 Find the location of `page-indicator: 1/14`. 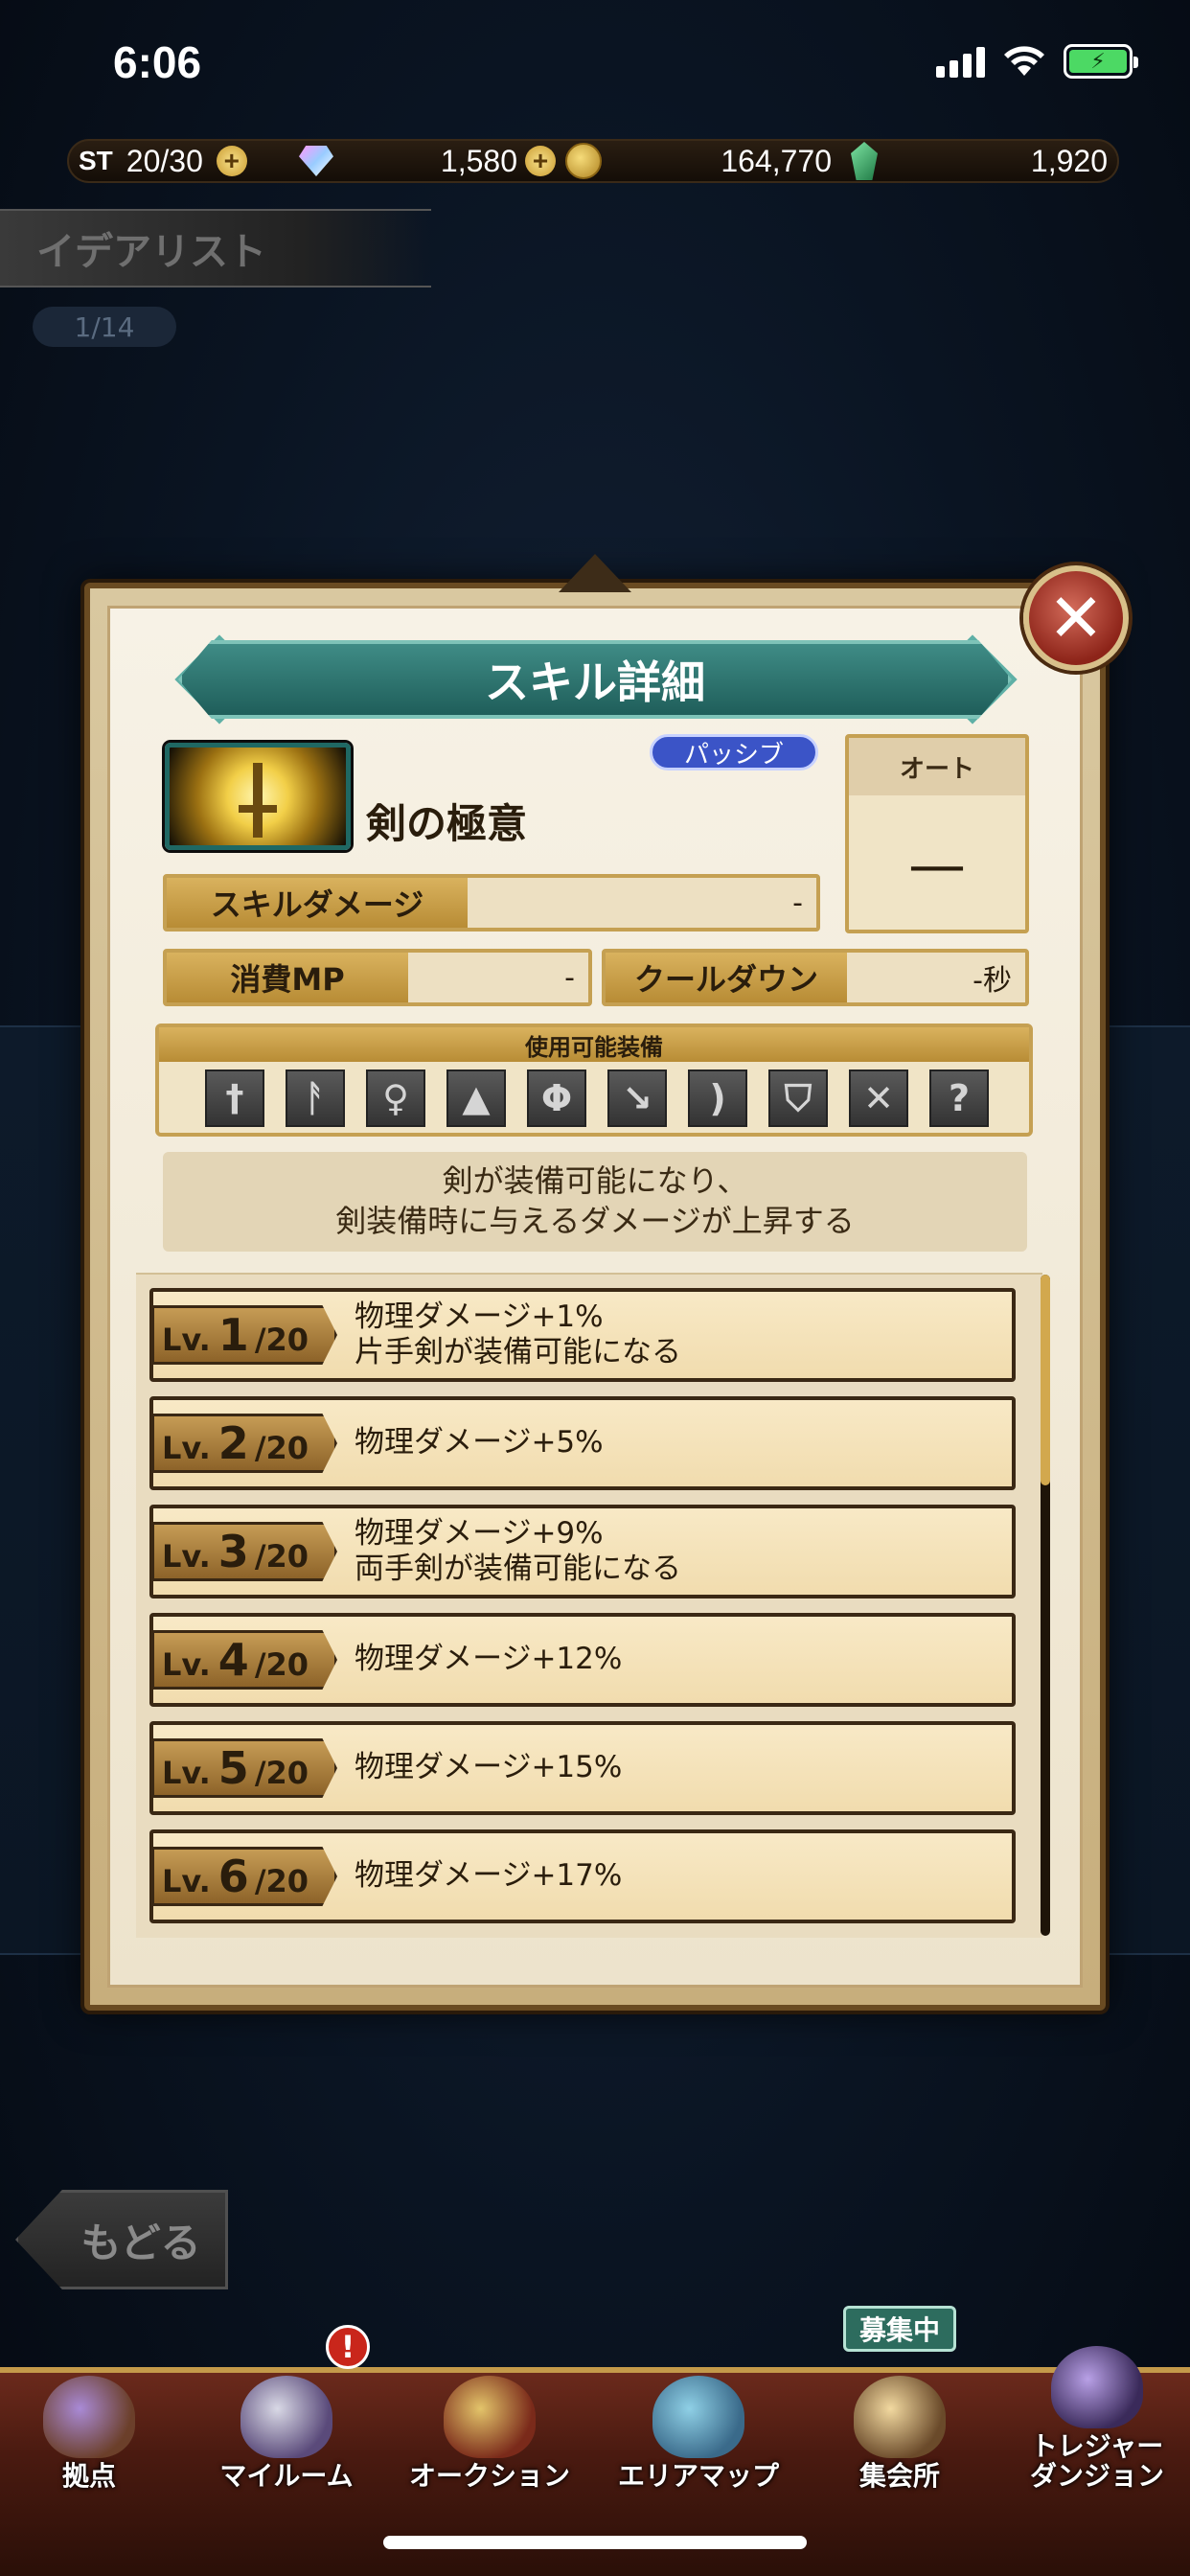

page-indicator: 1/14 is located at coordinates (105, 327).